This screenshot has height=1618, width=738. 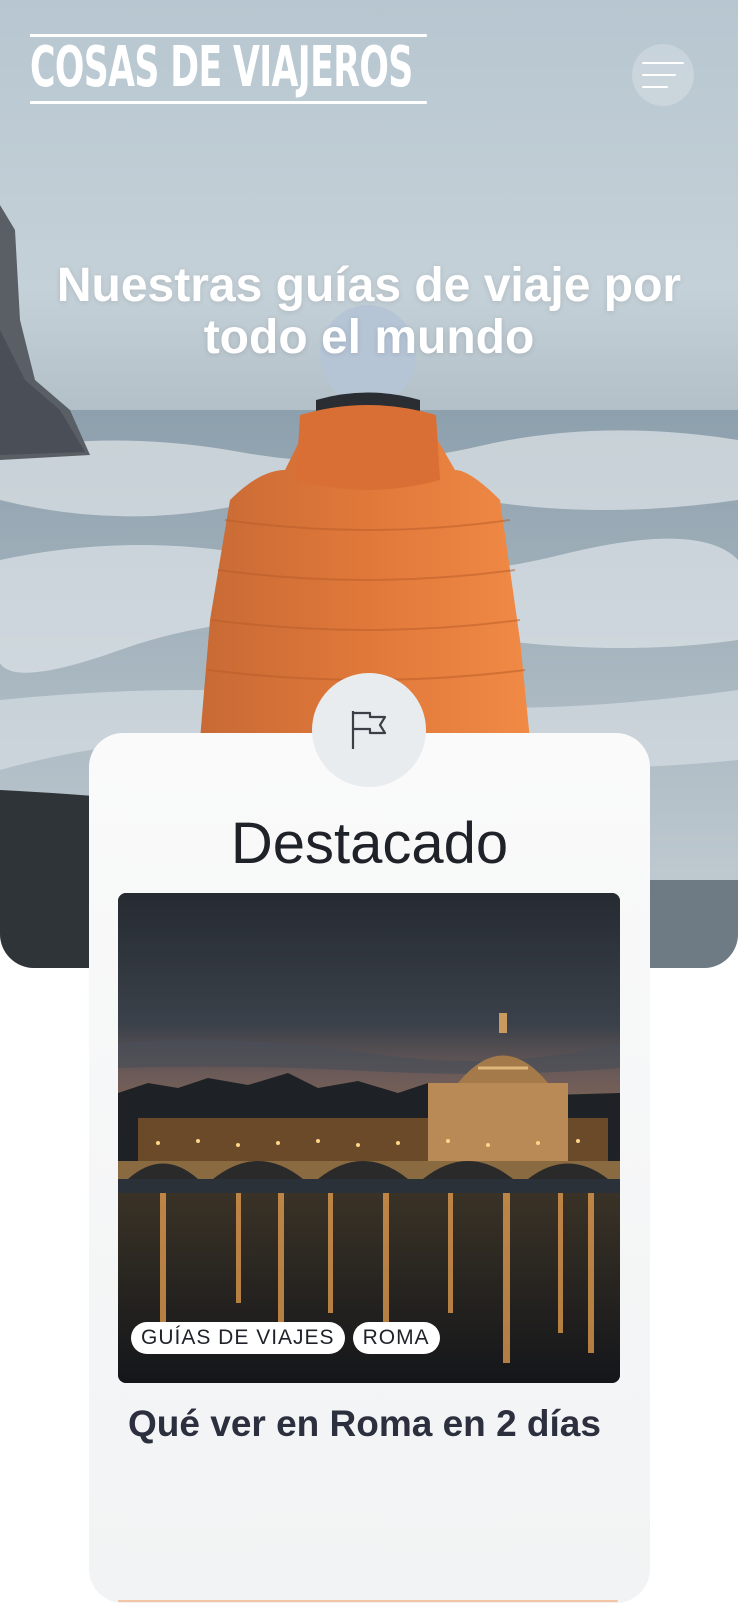 I want to click on menu-button, so click(x=663, y=75).